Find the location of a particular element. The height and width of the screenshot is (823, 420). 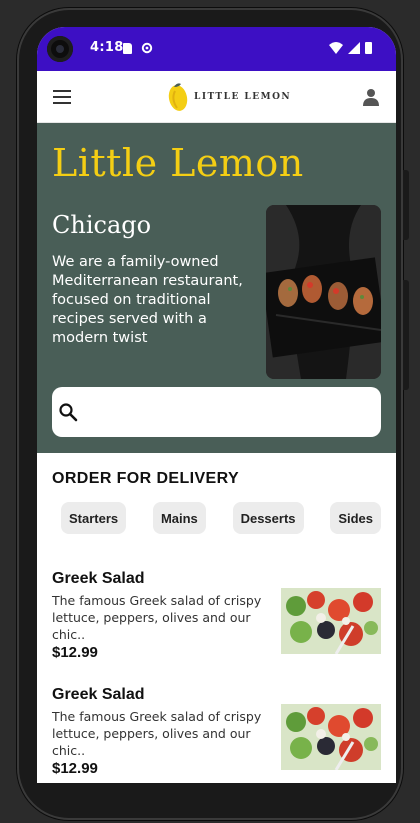

category-chip-sides: Sides is located at coordinates (355, 518).